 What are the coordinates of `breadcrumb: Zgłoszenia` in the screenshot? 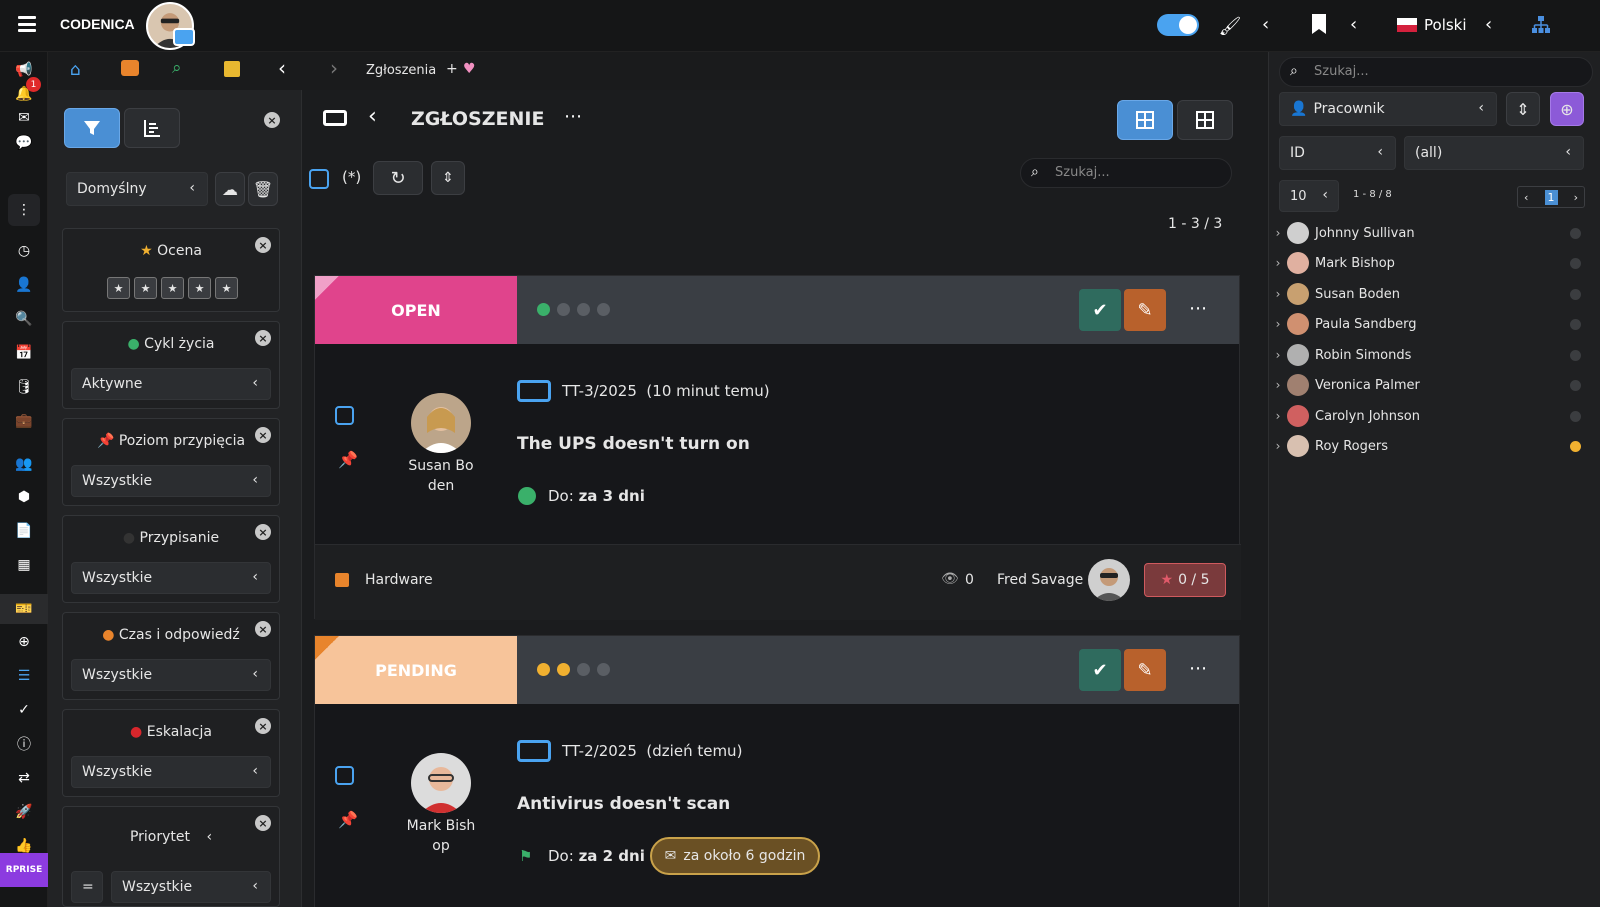 It's located at (401, 70).